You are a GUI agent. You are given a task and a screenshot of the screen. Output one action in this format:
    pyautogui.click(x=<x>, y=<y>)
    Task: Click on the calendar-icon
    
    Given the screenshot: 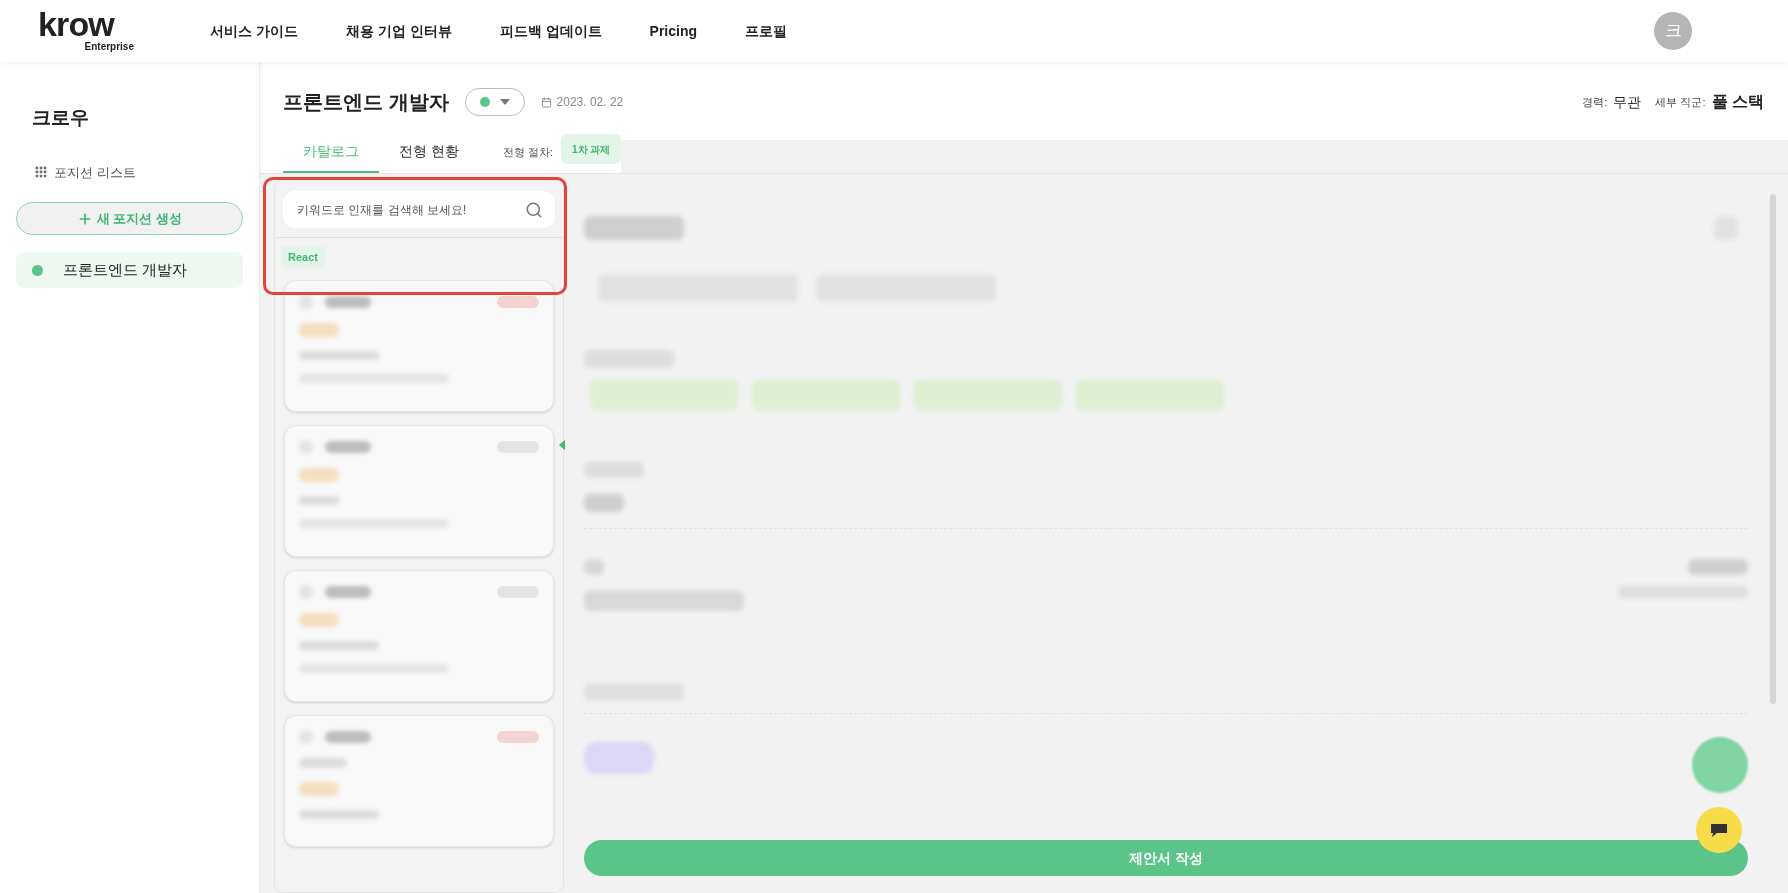 What is the action you would take?
    pyautogui.click(x=546, y=102)
    